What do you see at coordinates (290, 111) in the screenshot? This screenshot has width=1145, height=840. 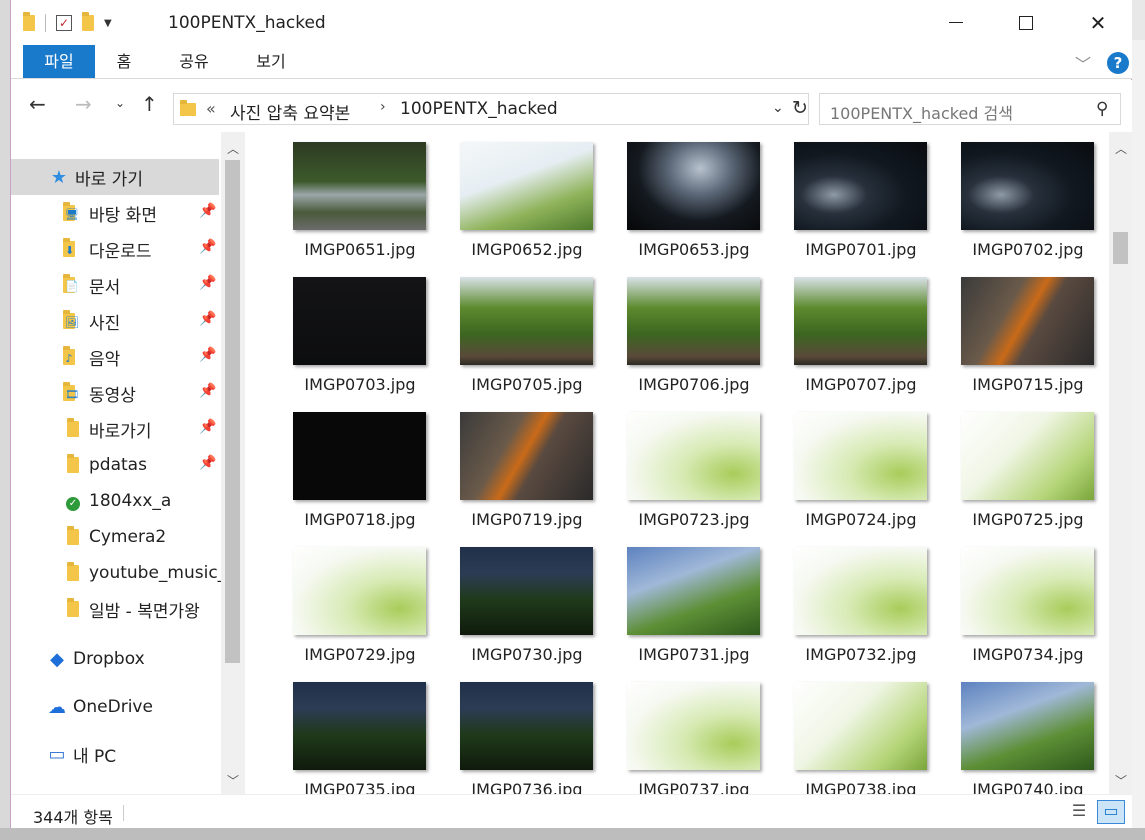 I see `breadcrumb-parent: 사진 압축 요약본` at bounding box center [290, 111].